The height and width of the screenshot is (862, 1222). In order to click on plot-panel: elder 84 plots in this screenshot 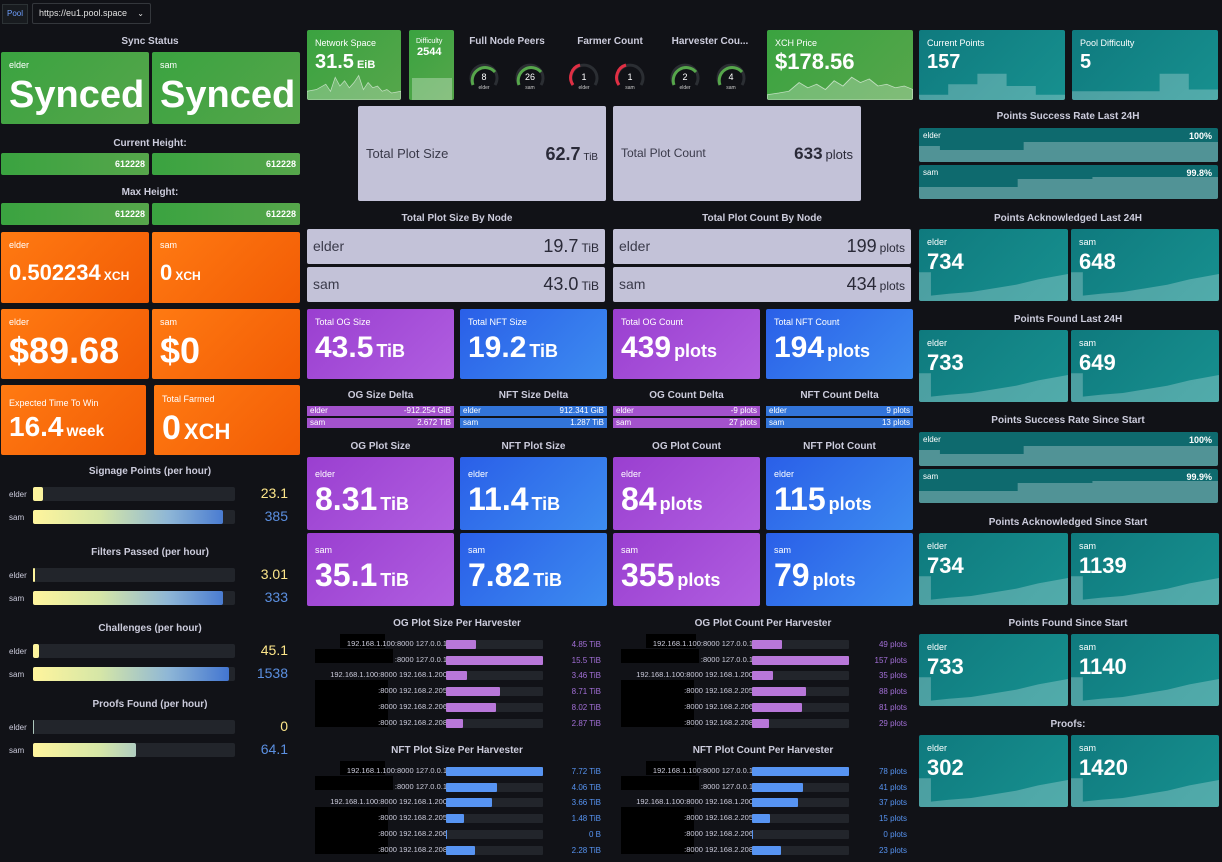, I will do `click(686, 493)`.